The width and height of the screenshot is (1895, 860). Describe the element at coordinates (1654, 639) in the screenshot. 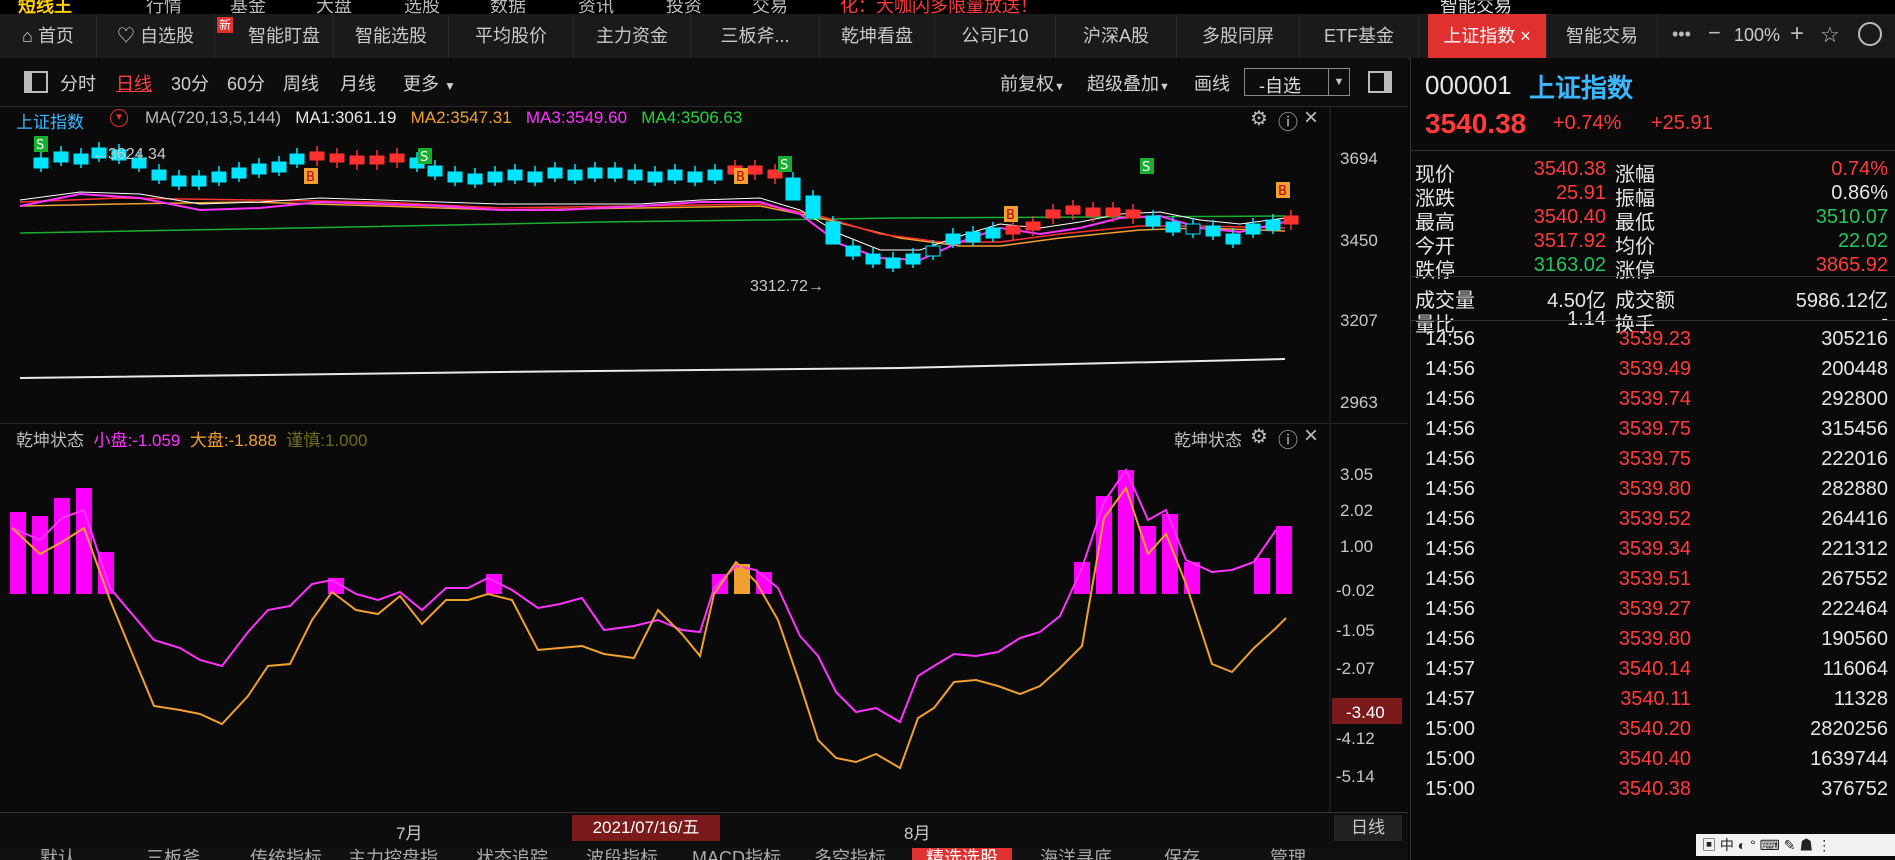

I see `tick-price: 3539.80` at that location.